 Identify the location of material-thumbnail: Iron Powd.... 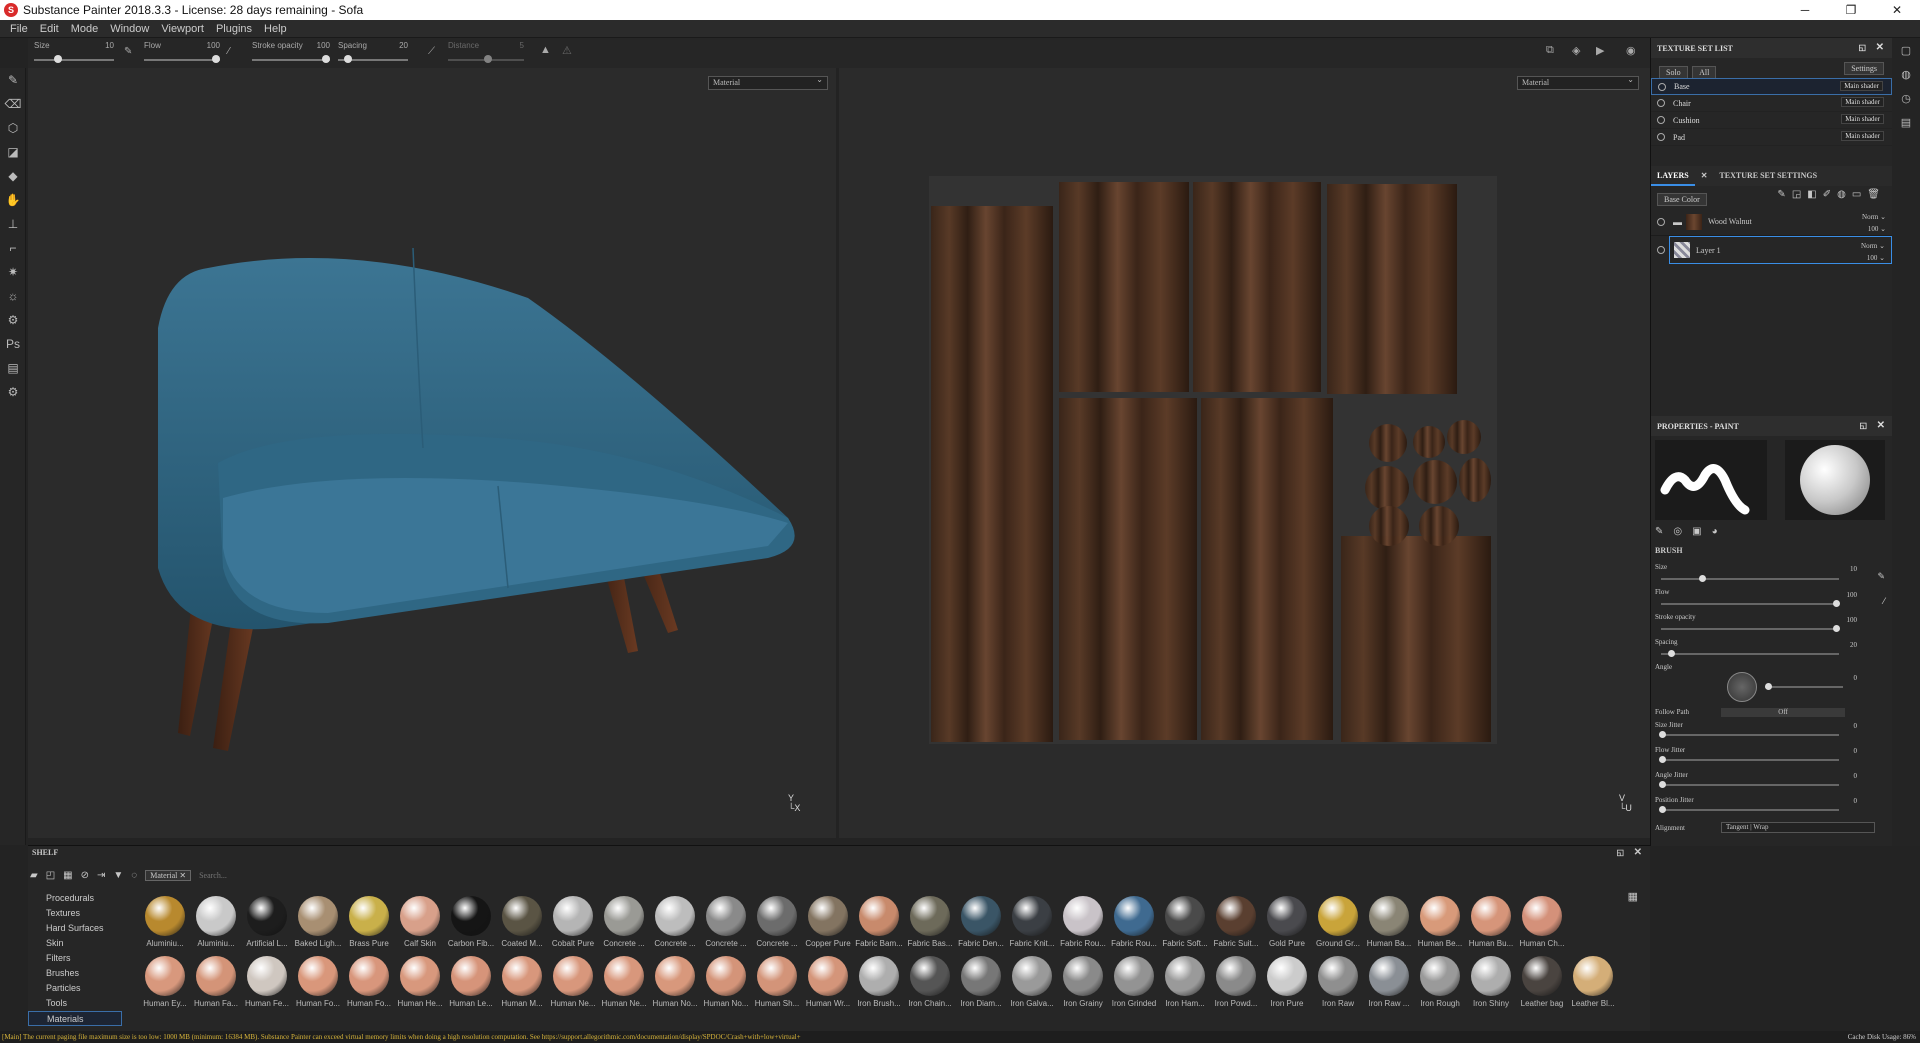
(1236, 982).